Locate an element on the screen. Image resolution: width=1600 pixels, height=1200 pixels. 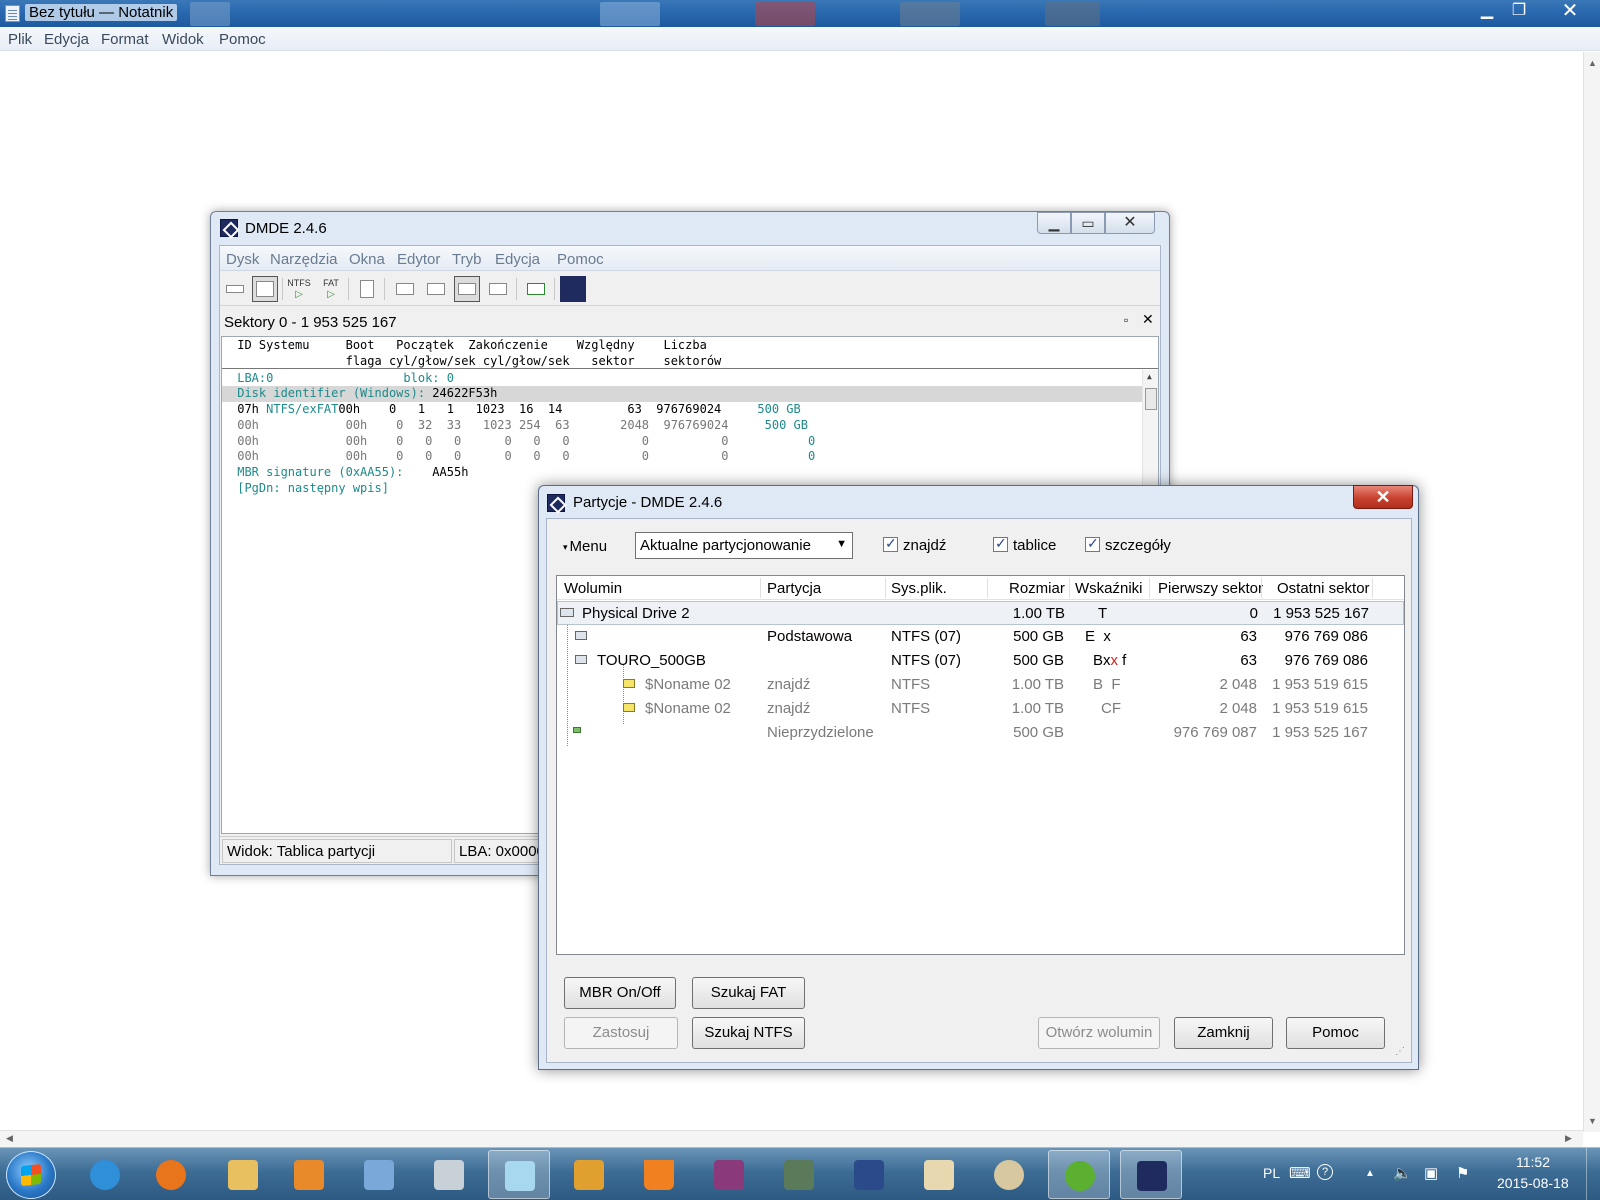
scroll-right-arrow-icon: ▶ is located at coordinates (1568, 1138).